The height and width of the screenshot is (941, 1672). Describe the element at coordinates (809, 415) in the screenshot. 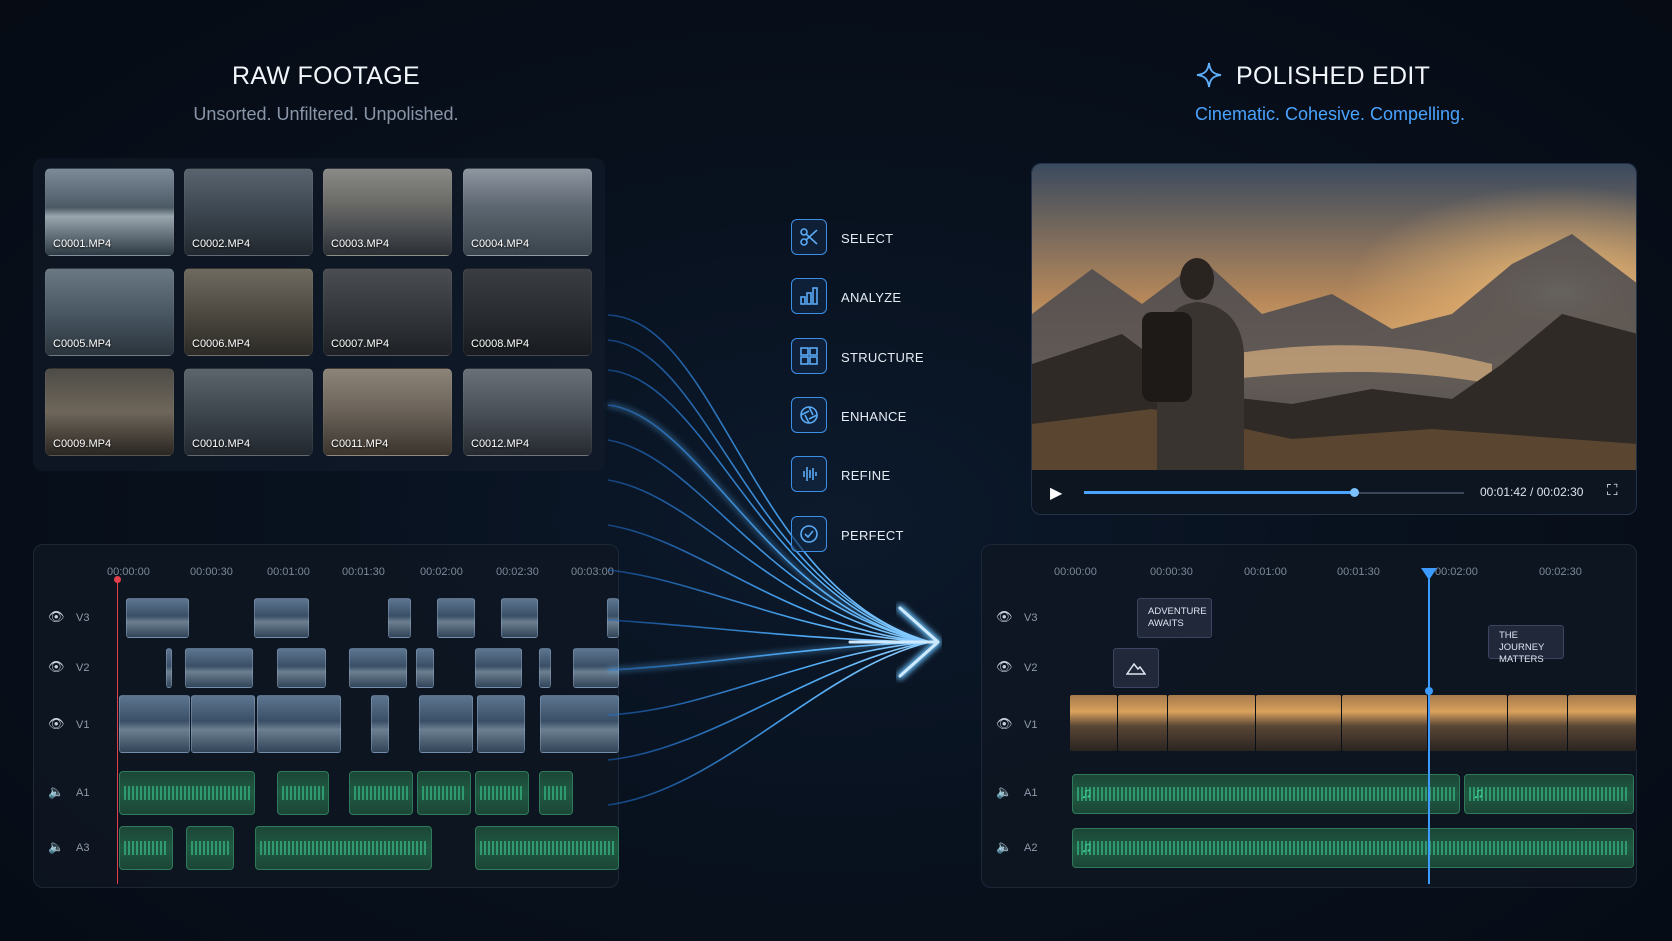

I see `aperture-icon` at that location.